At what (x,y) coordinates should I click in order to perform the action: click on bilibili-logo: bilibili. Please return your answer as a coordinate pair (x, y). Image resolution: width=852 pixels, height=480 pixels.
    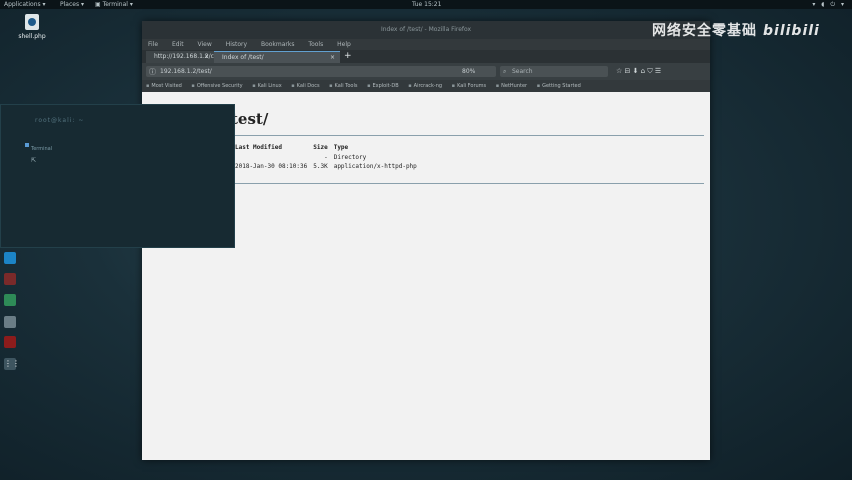
    Looking at the image, I should click on (791, 31).